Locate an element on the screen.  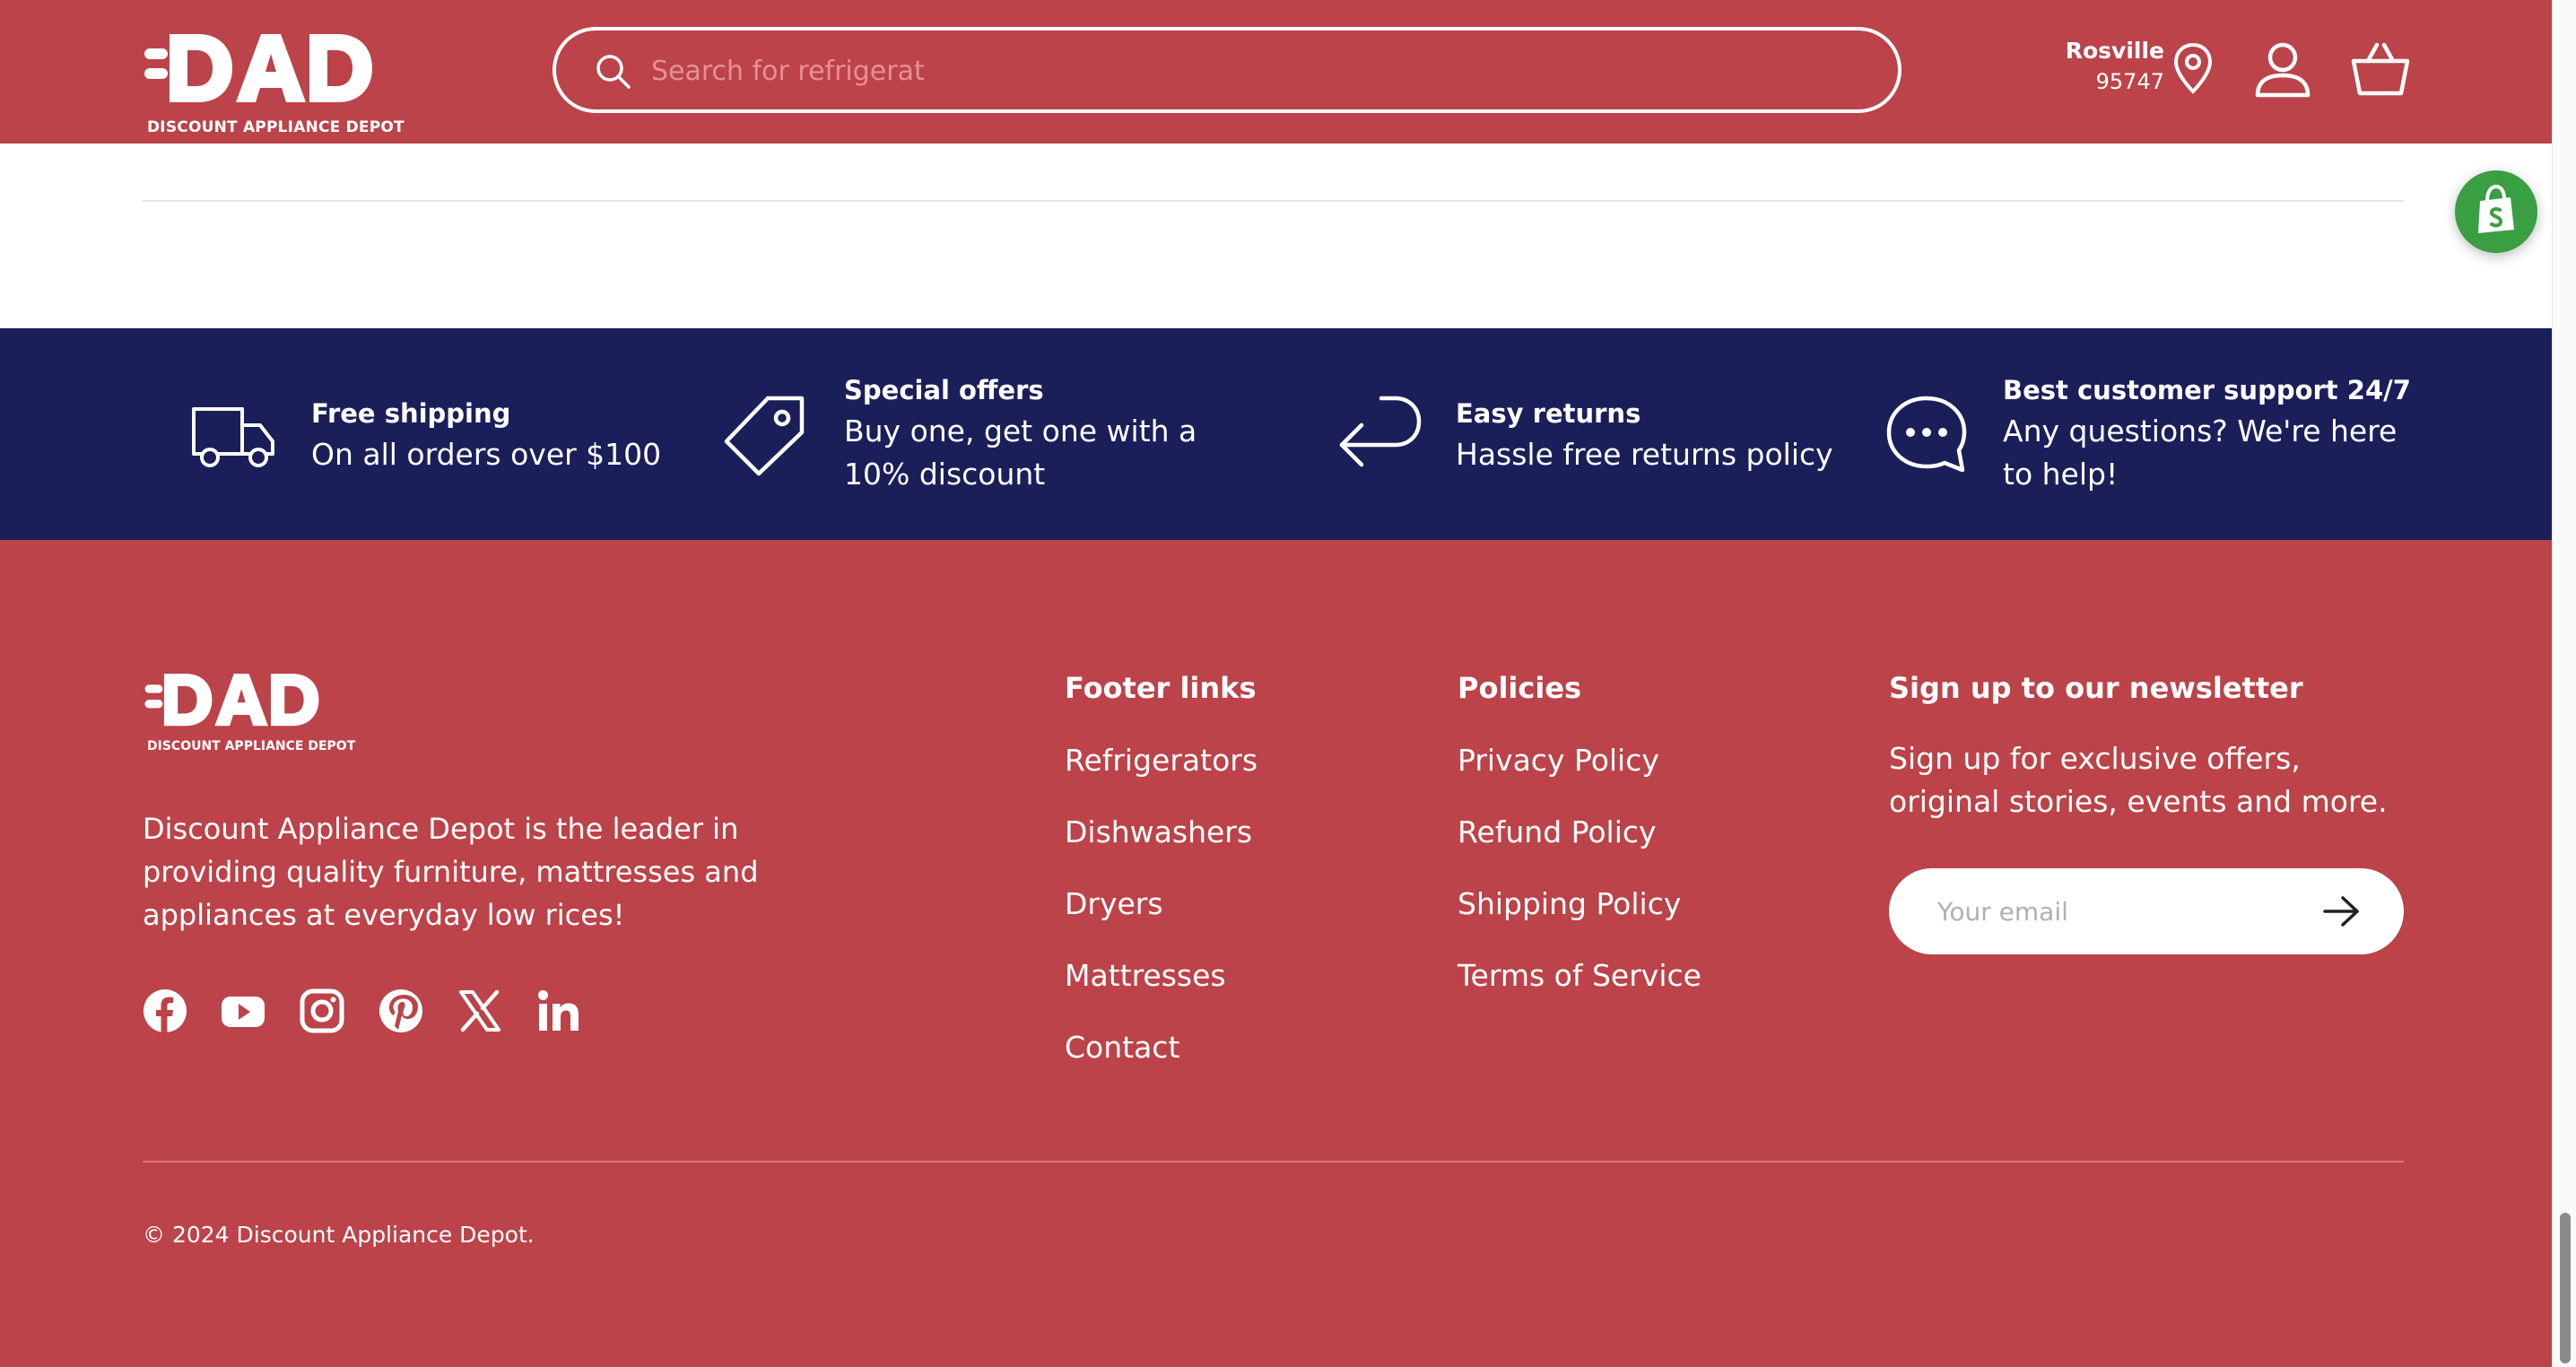
map-pin-icon is located at coordinates (2193, 69).